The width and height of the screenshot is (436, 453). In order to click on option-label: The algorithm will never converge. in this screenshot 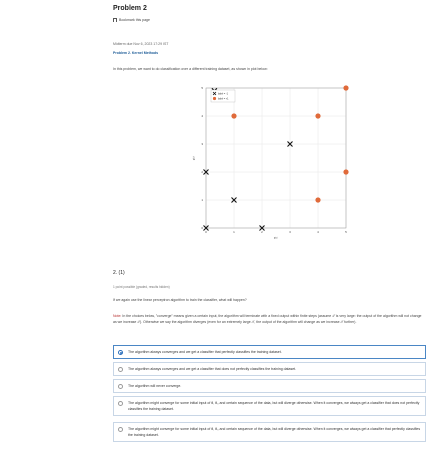, I will do `click(155, 386)`.